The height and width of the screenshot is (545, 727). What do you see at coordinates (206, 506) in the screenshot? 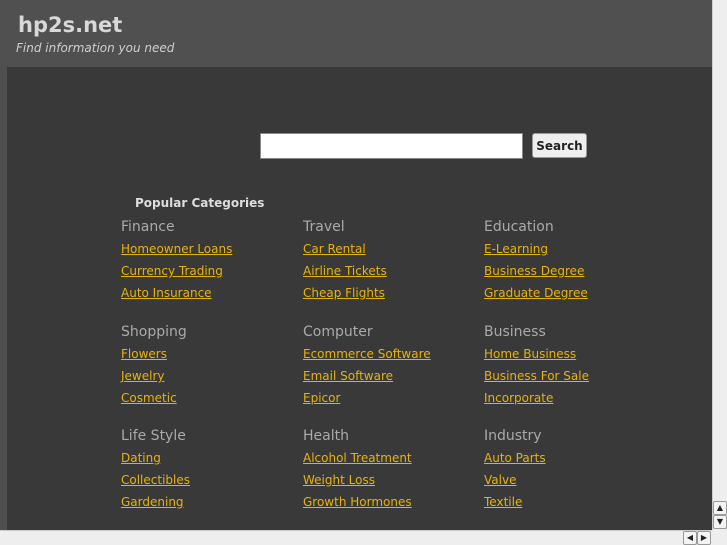
I see `category-link: Gardening` at bounding box center [206, 506].